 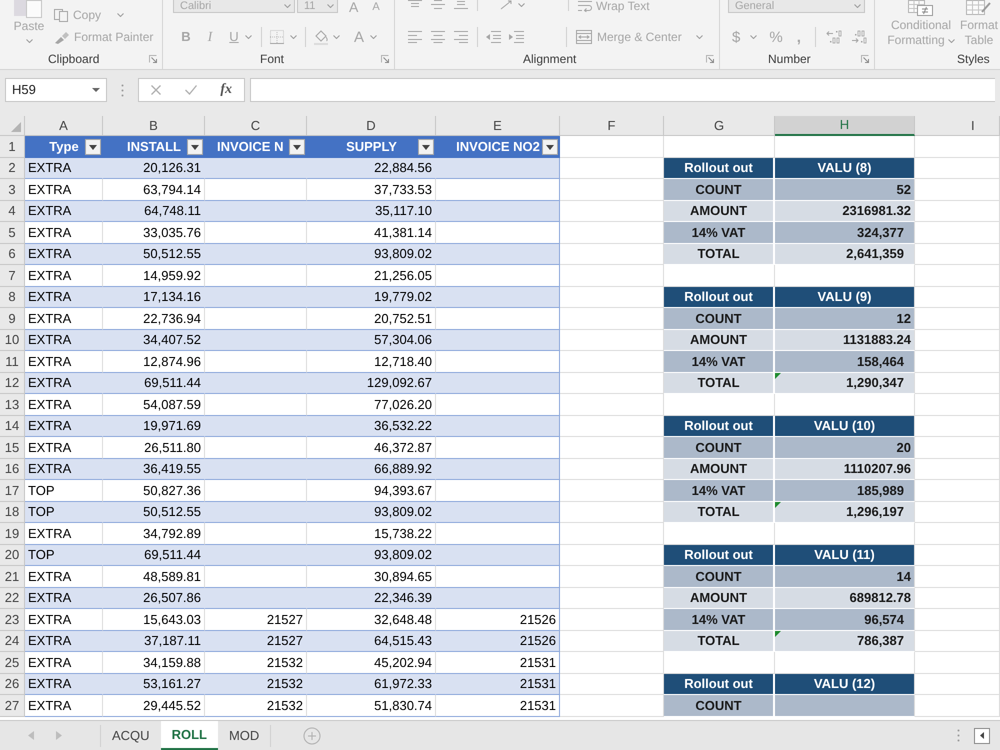 I want to click on summary-value: 52, so click(x=903, y=189).